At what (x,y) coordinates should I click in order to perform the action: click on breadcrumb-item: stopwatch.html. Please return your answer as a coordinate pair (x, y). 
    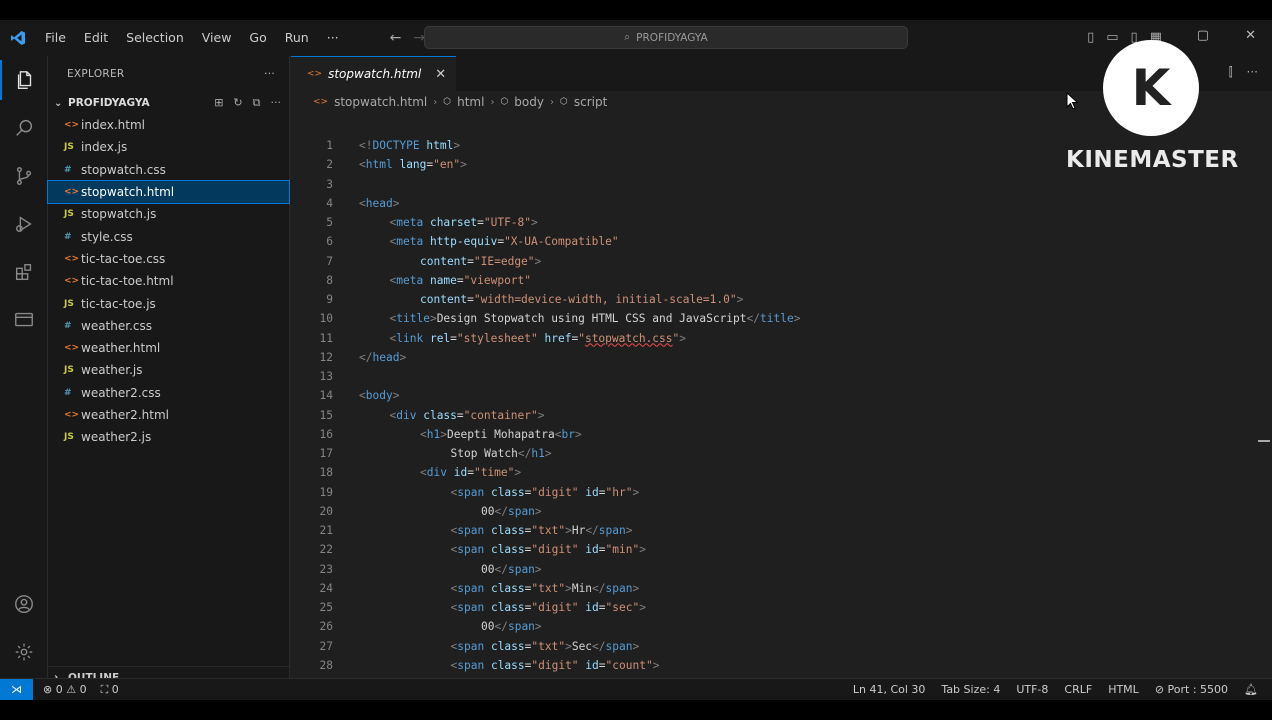
    Looking at the image, I should click on (380, 102).